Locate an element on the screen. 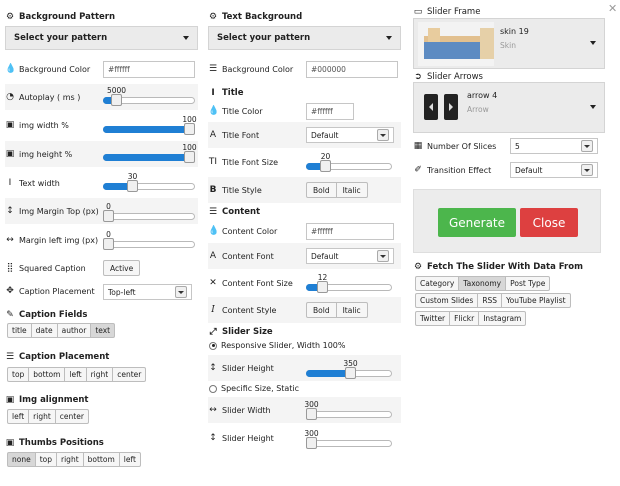  text-background-heading: ⚙ Text Background is located at coordinates (255, 17).